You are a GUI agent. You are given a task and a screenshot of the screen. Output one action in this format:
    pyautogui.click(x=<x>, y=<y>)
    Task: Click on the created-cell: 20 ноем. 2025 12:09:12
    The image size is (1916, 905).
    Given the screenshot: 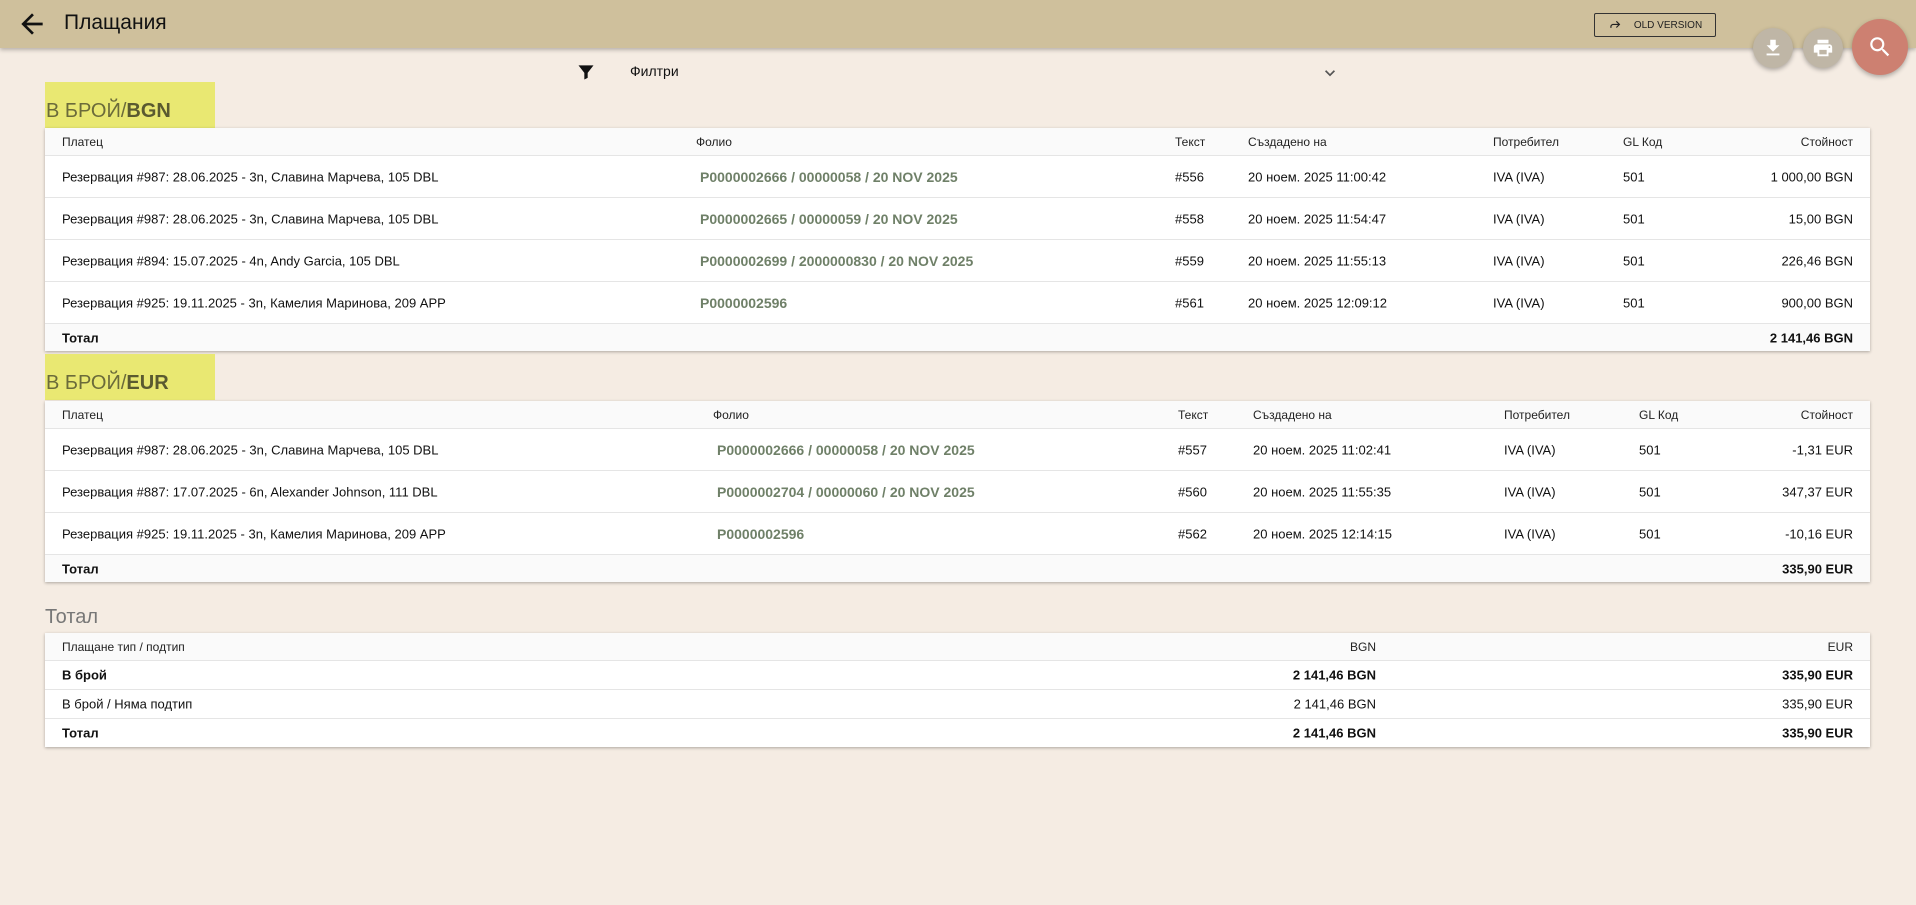 What is the action you would take?
    pyautogui.click(x=1318, y=302)
    